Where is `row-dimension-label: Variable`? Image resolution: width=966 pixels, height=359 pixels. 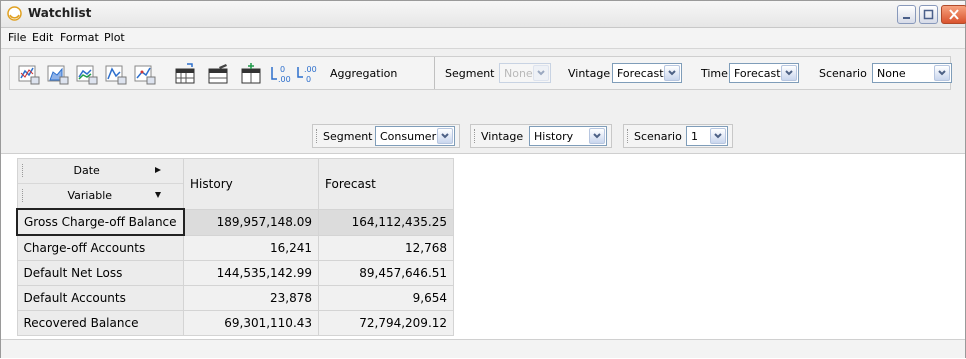 row-dimension-label: Variable is located at coordinates (90, 195).